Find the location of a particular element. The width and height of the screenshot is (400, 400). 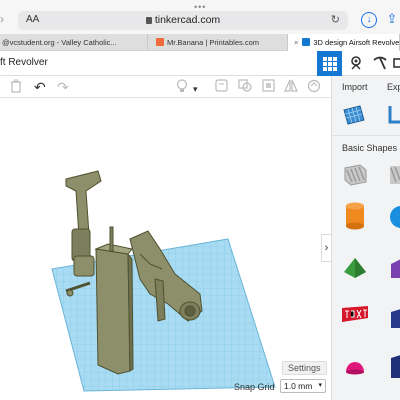

address-bar: AA tinkercad.com ↻ is located at coordinates (183, 20).